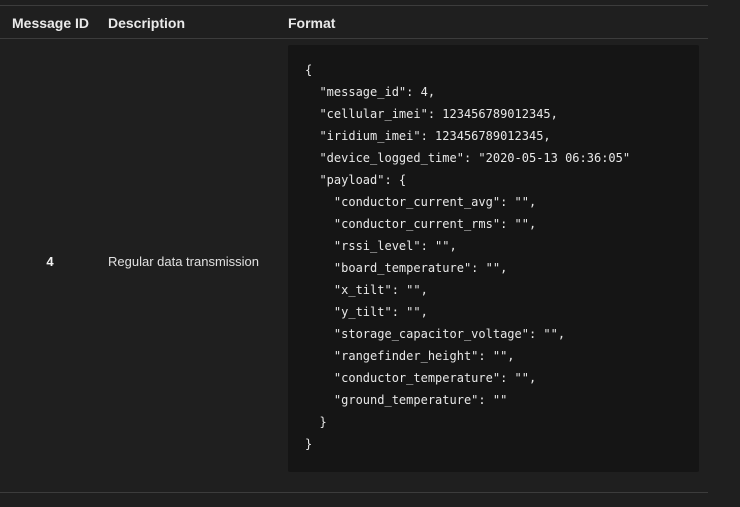 The image size is (740, 507). What do you see at coordinates (312, 23) in the screenshot?
I see `header-format: Format` at bounding box center [312, 23].